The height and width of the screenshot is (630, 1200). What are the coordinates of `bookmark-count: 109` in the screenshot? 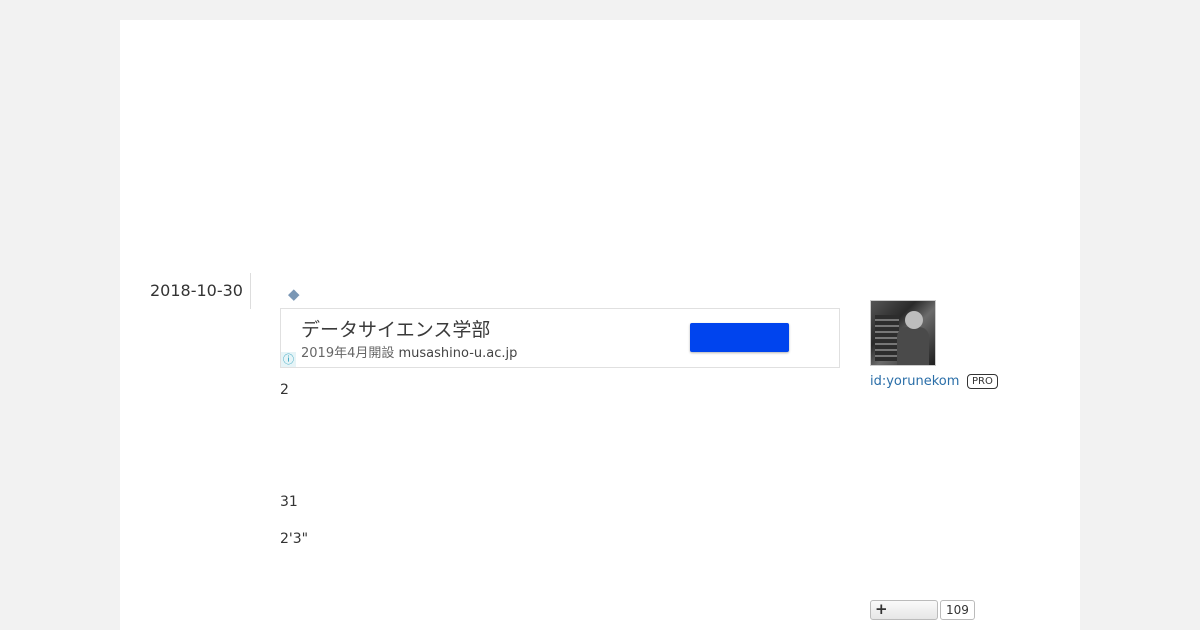 It's located at (957, 610).